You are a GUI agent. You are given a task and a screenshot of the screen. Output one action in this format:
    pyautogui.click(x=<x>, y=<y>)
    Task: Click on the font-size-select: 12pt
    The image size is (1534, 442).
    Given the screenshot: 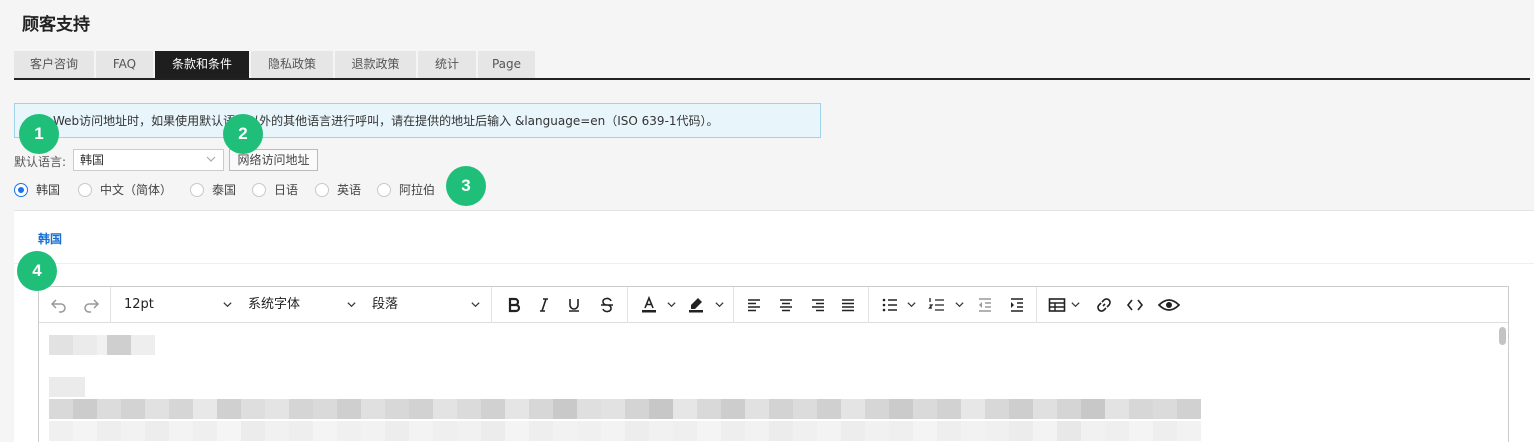 What is the action you would take?
    pyautogui.click(x=139, y=305)
    